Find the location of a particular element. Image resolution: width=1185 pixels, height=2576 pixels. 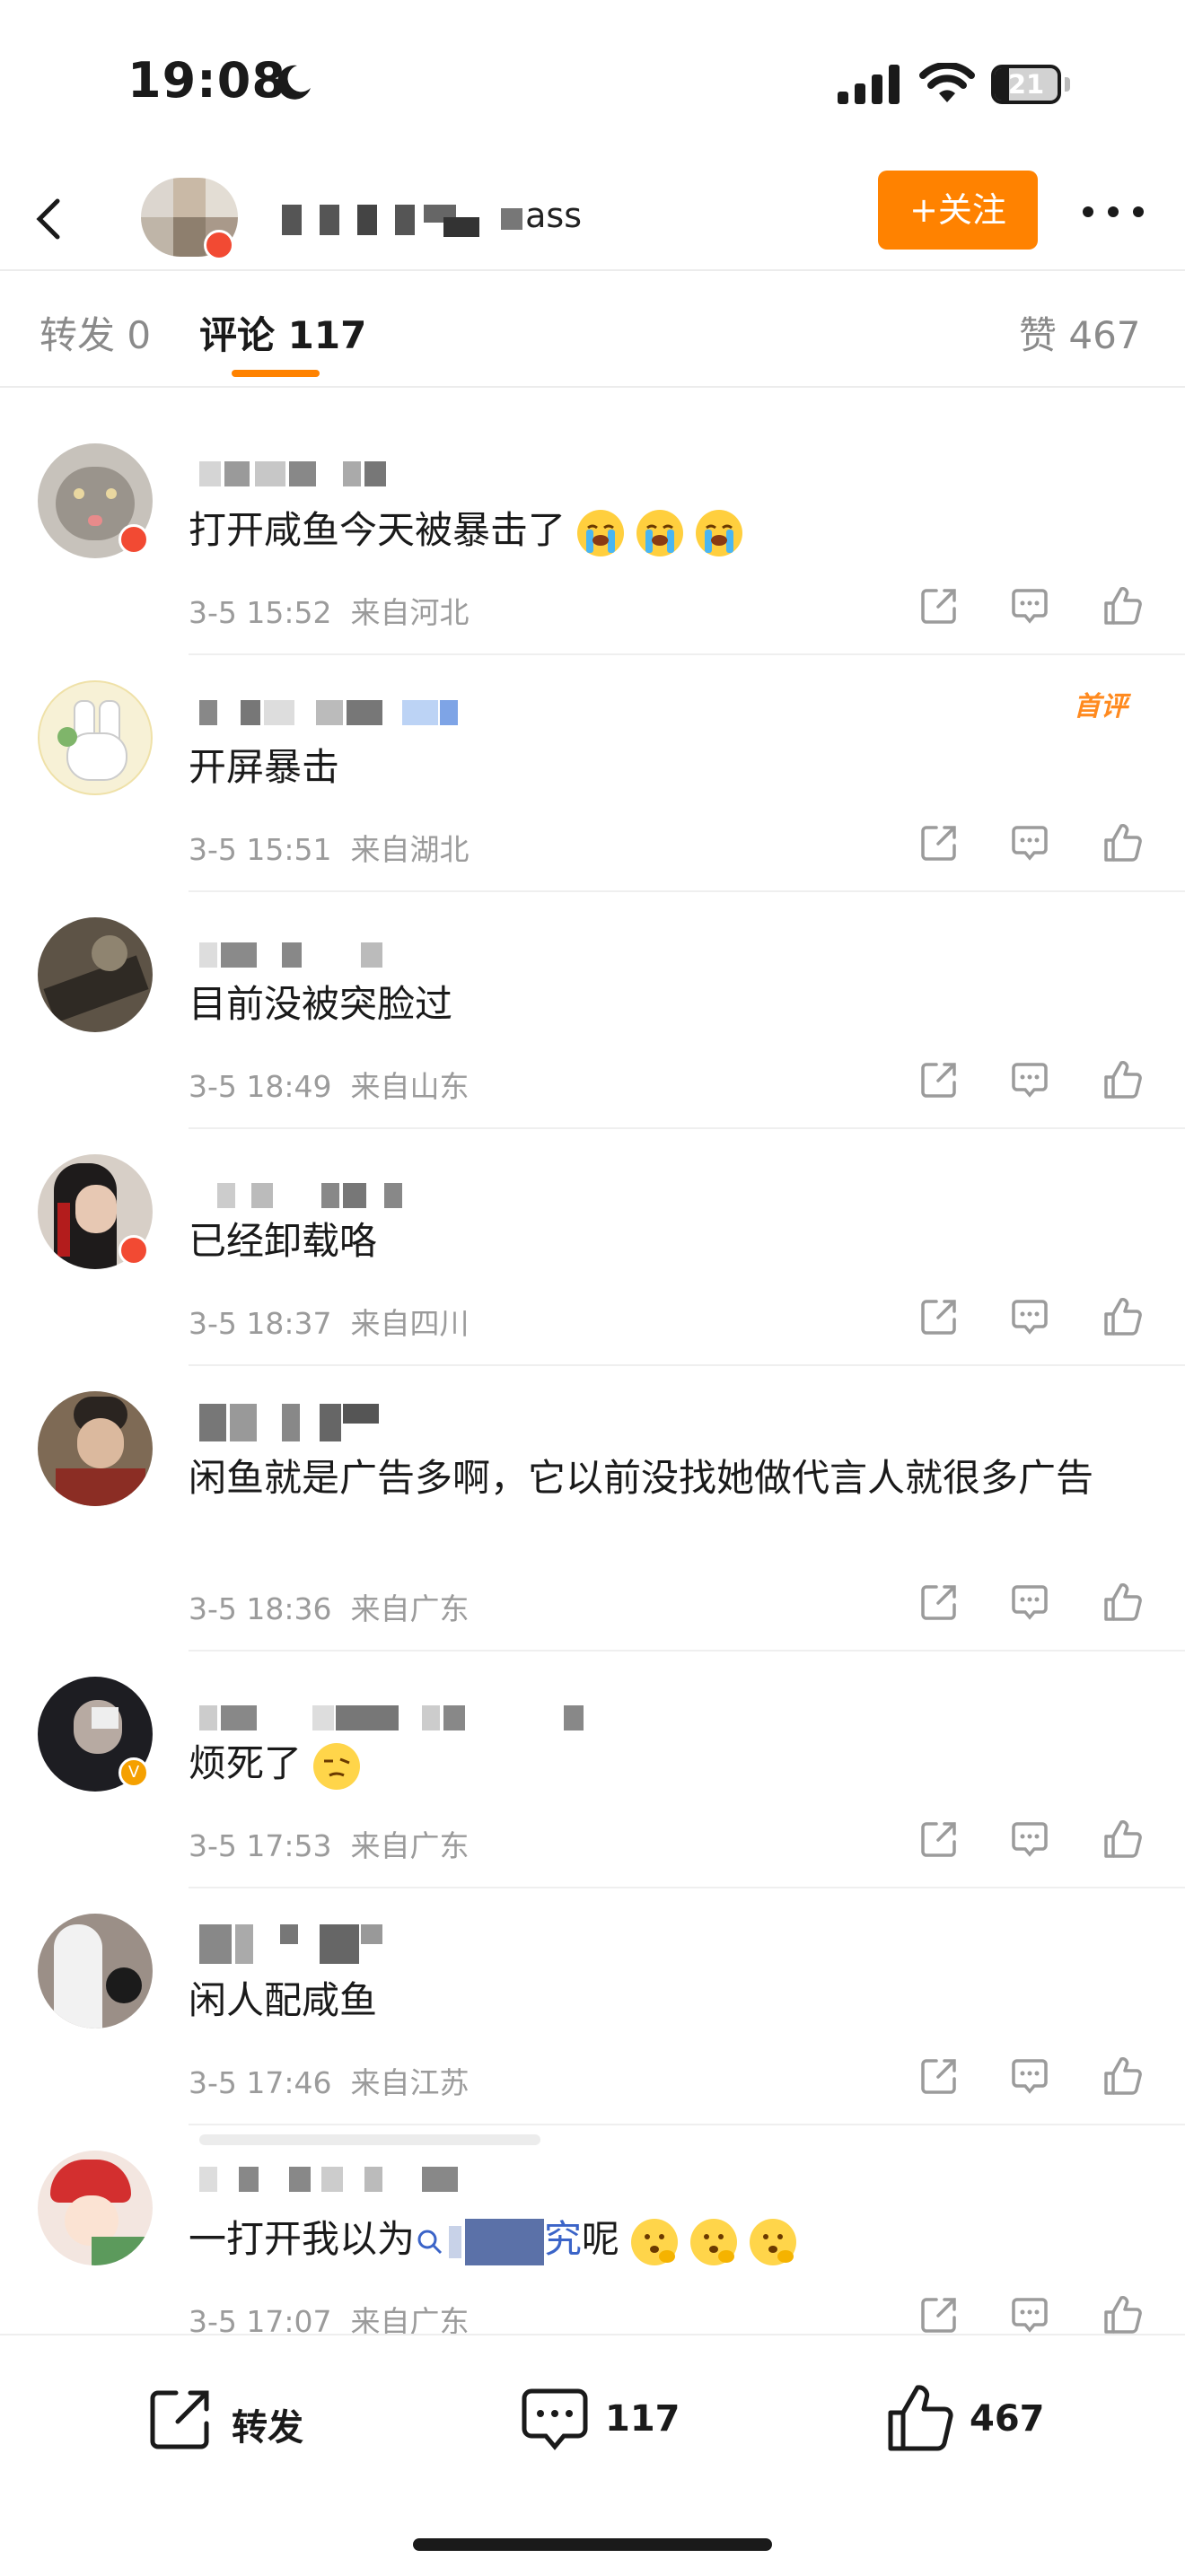

more-icon is located at coordinates (1113, 212).